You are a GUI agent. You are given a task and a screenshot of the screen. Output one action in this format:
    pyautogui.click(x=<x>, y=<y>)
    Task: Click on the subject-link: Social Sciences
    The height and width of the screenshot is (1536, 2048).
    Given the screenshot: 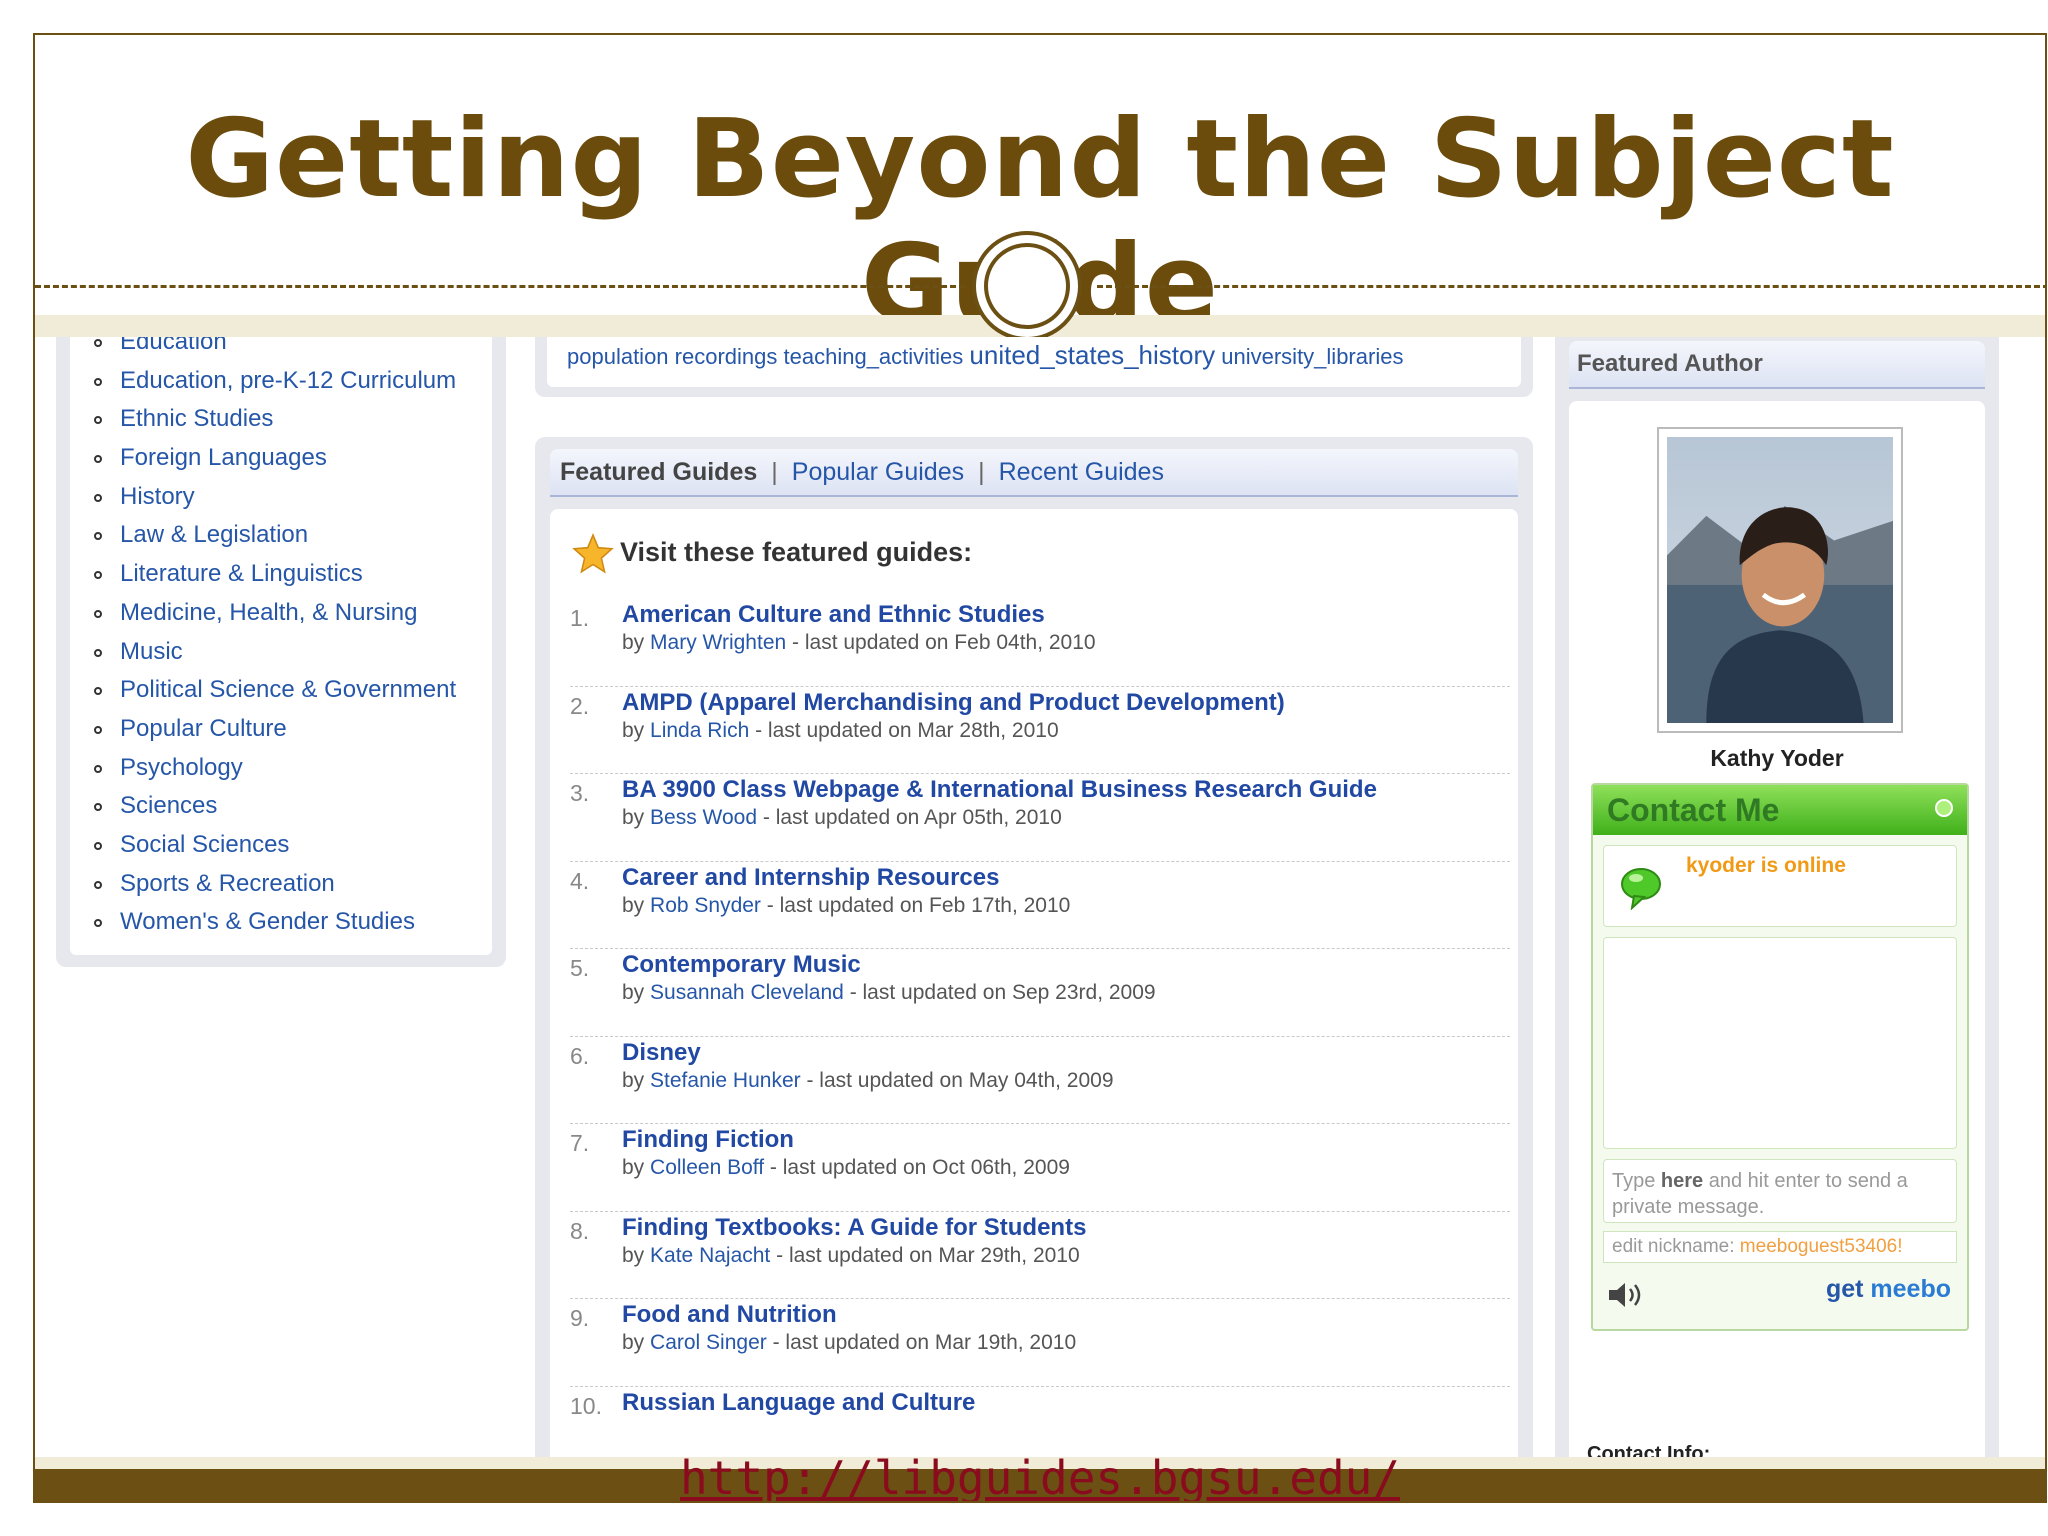 What is the action you would take?
    pyautogui.click(x=273, y=845)
    